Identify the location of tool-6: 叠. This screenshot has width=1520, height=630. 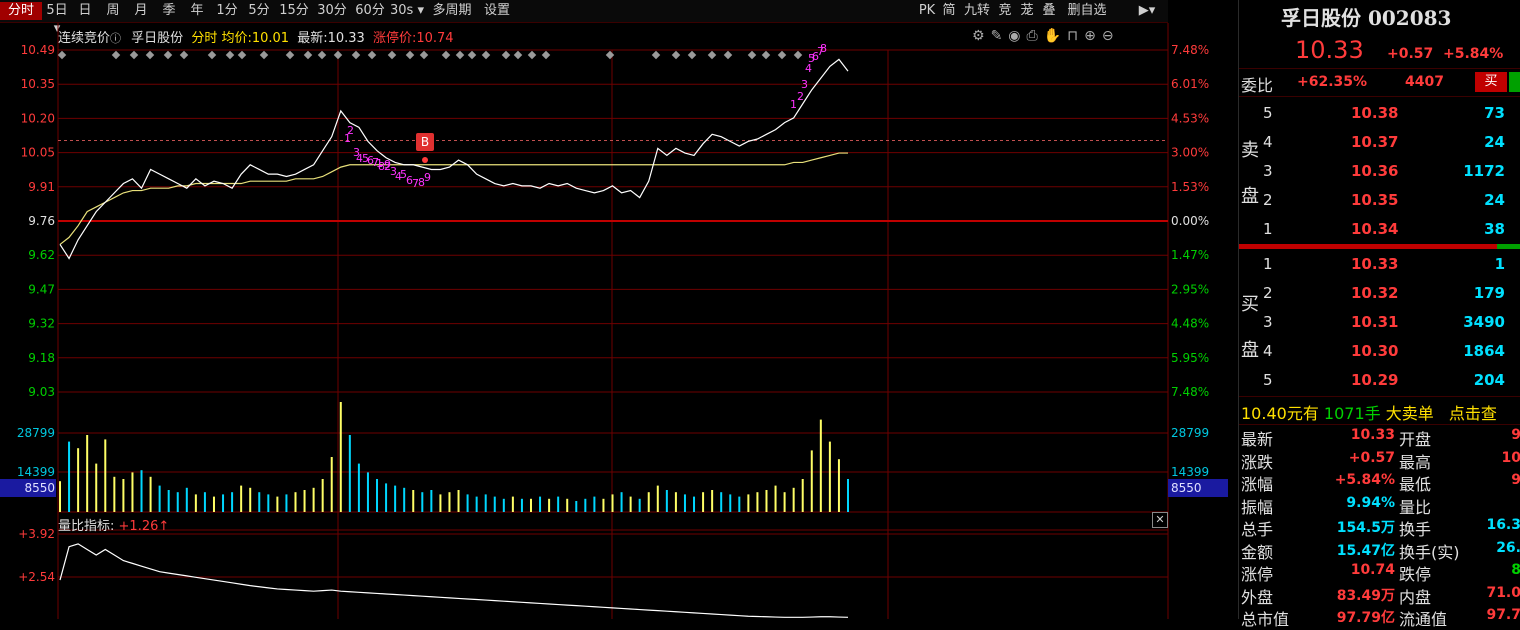
(1049, 11).